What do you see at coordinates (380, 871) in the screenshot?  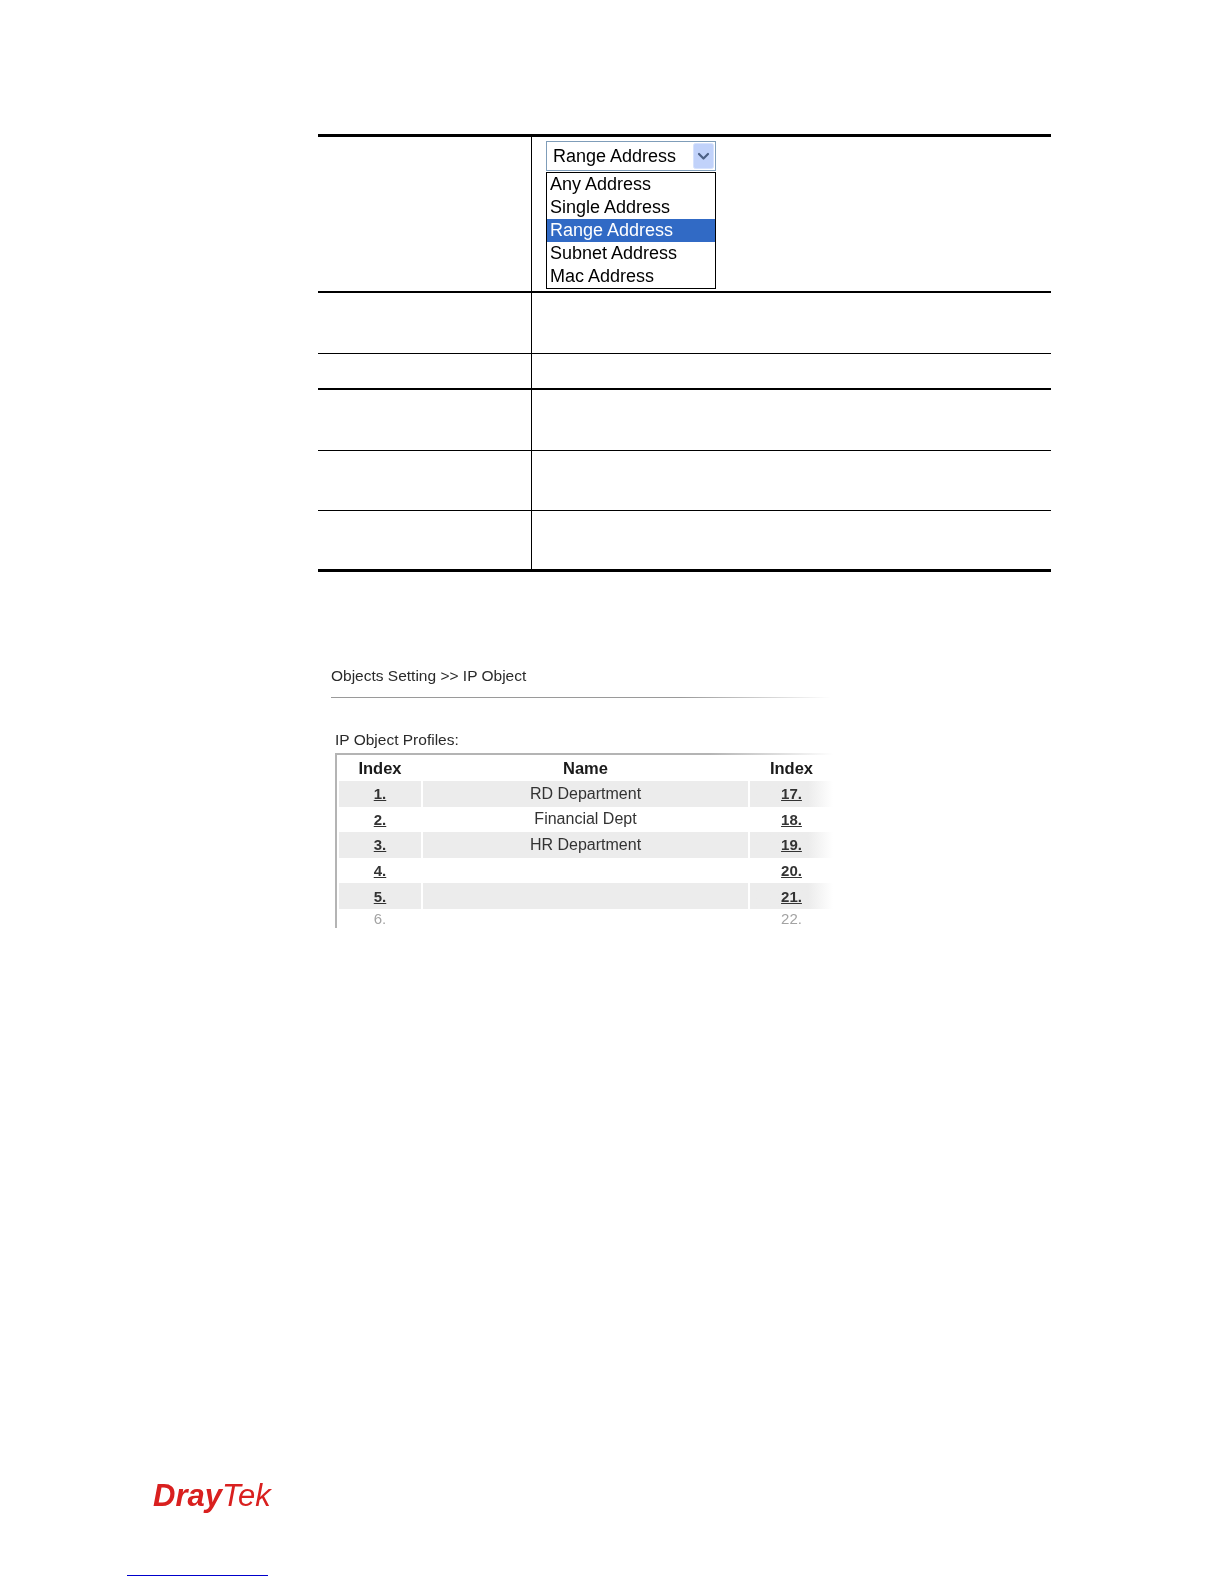 I see `index-link: 4.` at bounding box center [380, 871].